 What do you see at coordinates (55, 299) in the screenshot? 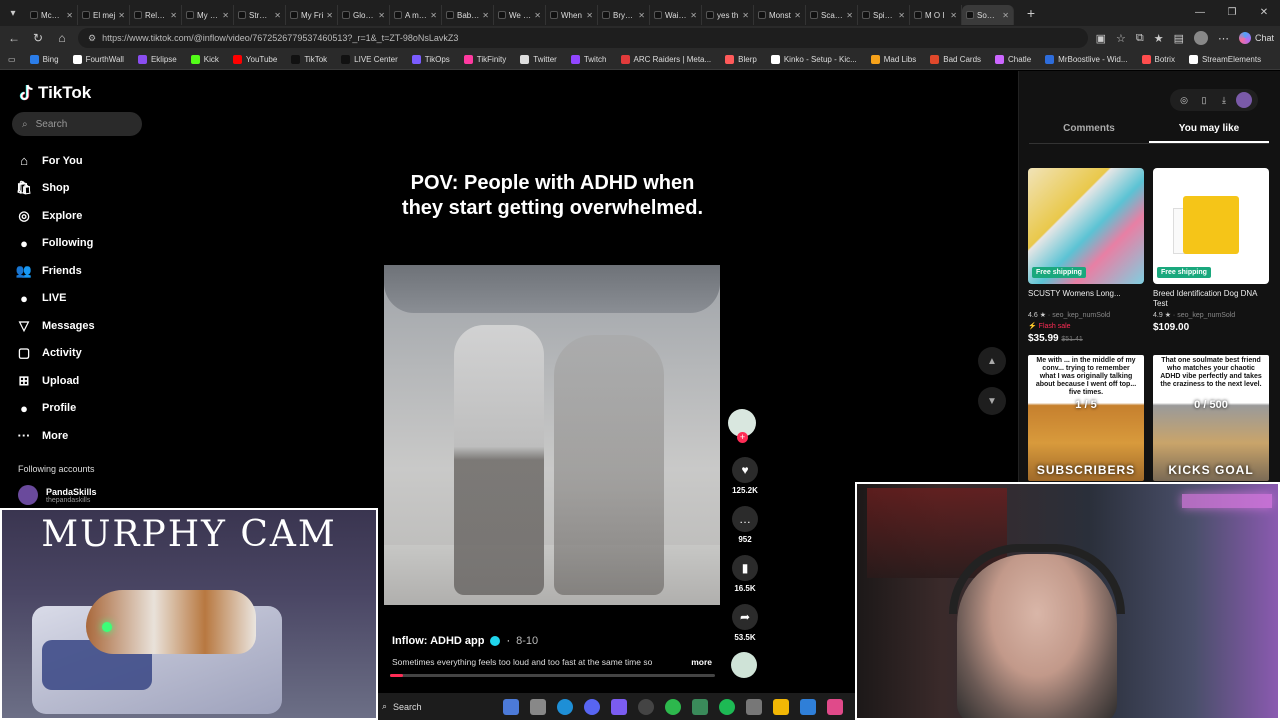
I see `nav-item-live: ● LIVE` at bounding box center [55, 299].